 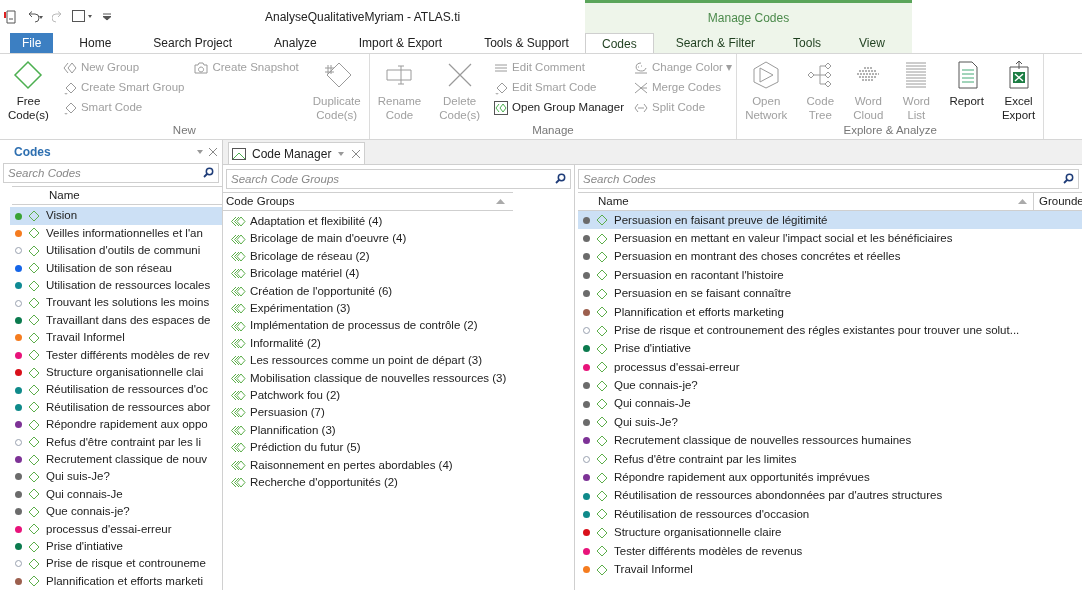 I want to click on code-group-name: Mobilisation classique de nouvelles ressources (3), so click(x=378, y=378).